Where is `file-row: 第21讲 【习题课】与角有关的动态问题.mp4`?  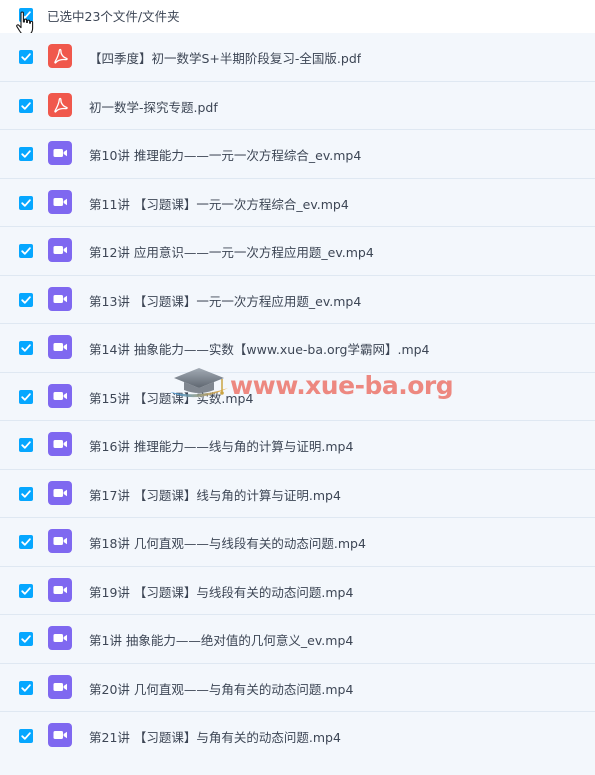 file-row: 第21讲 【习题课】与角有关的动态问题.mp4 is located at coordinates (297, 736).